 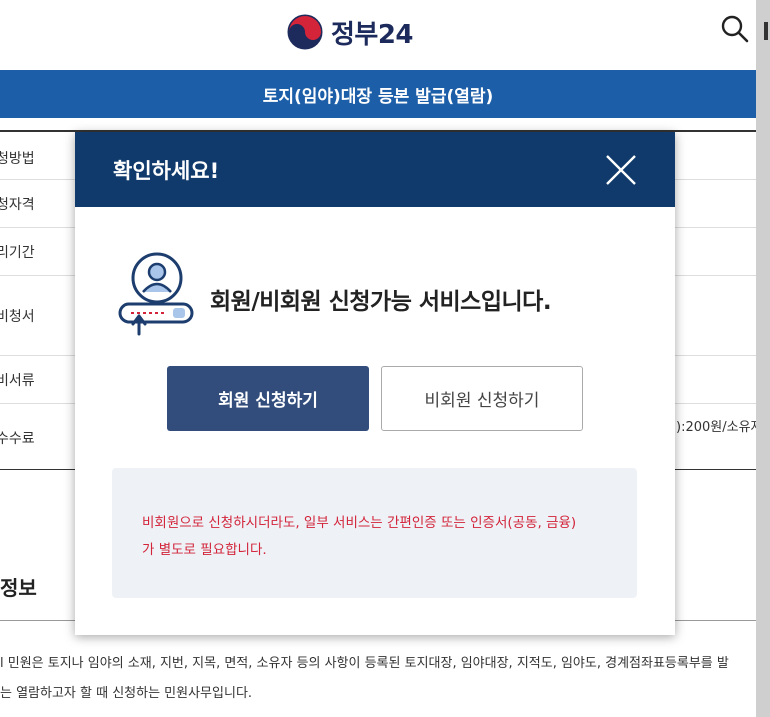 I want to click on page-title: 토지(임야)대장 등본 발급(열람), so click(x=378, y=96).